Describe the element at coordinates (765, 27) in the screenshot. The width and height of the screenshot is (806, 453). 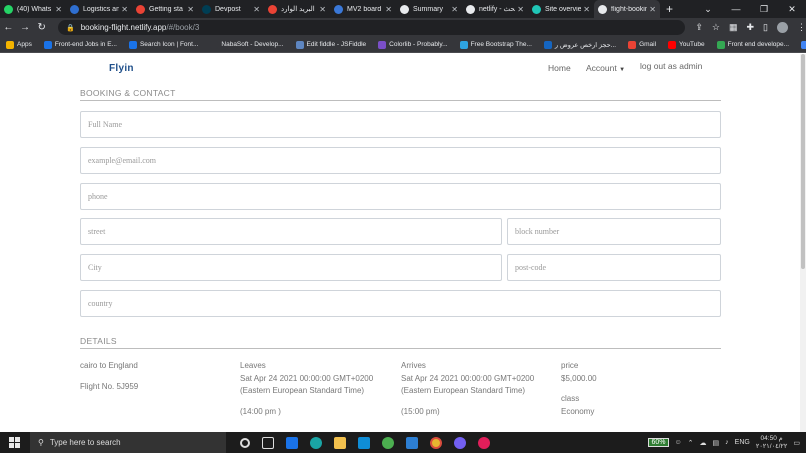
I see `sidebar-icon: ▯` at that location.